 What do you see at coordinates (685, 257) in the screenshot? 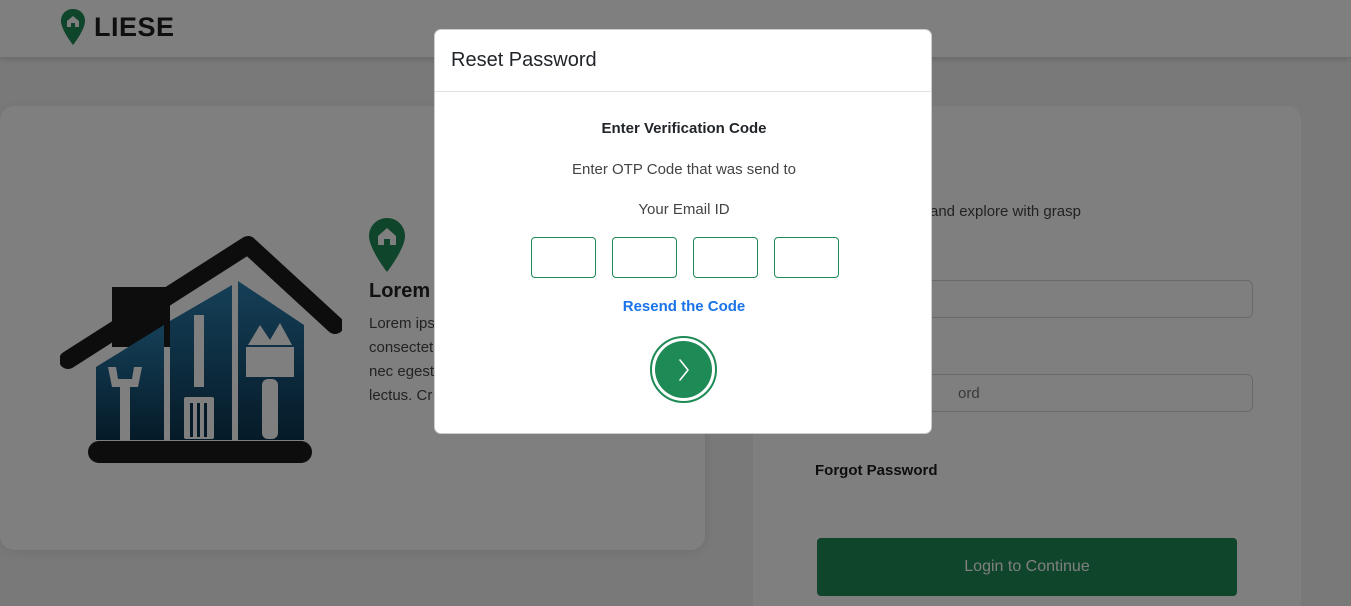
I see `otp-inputs` at bounding box center [685, 257].